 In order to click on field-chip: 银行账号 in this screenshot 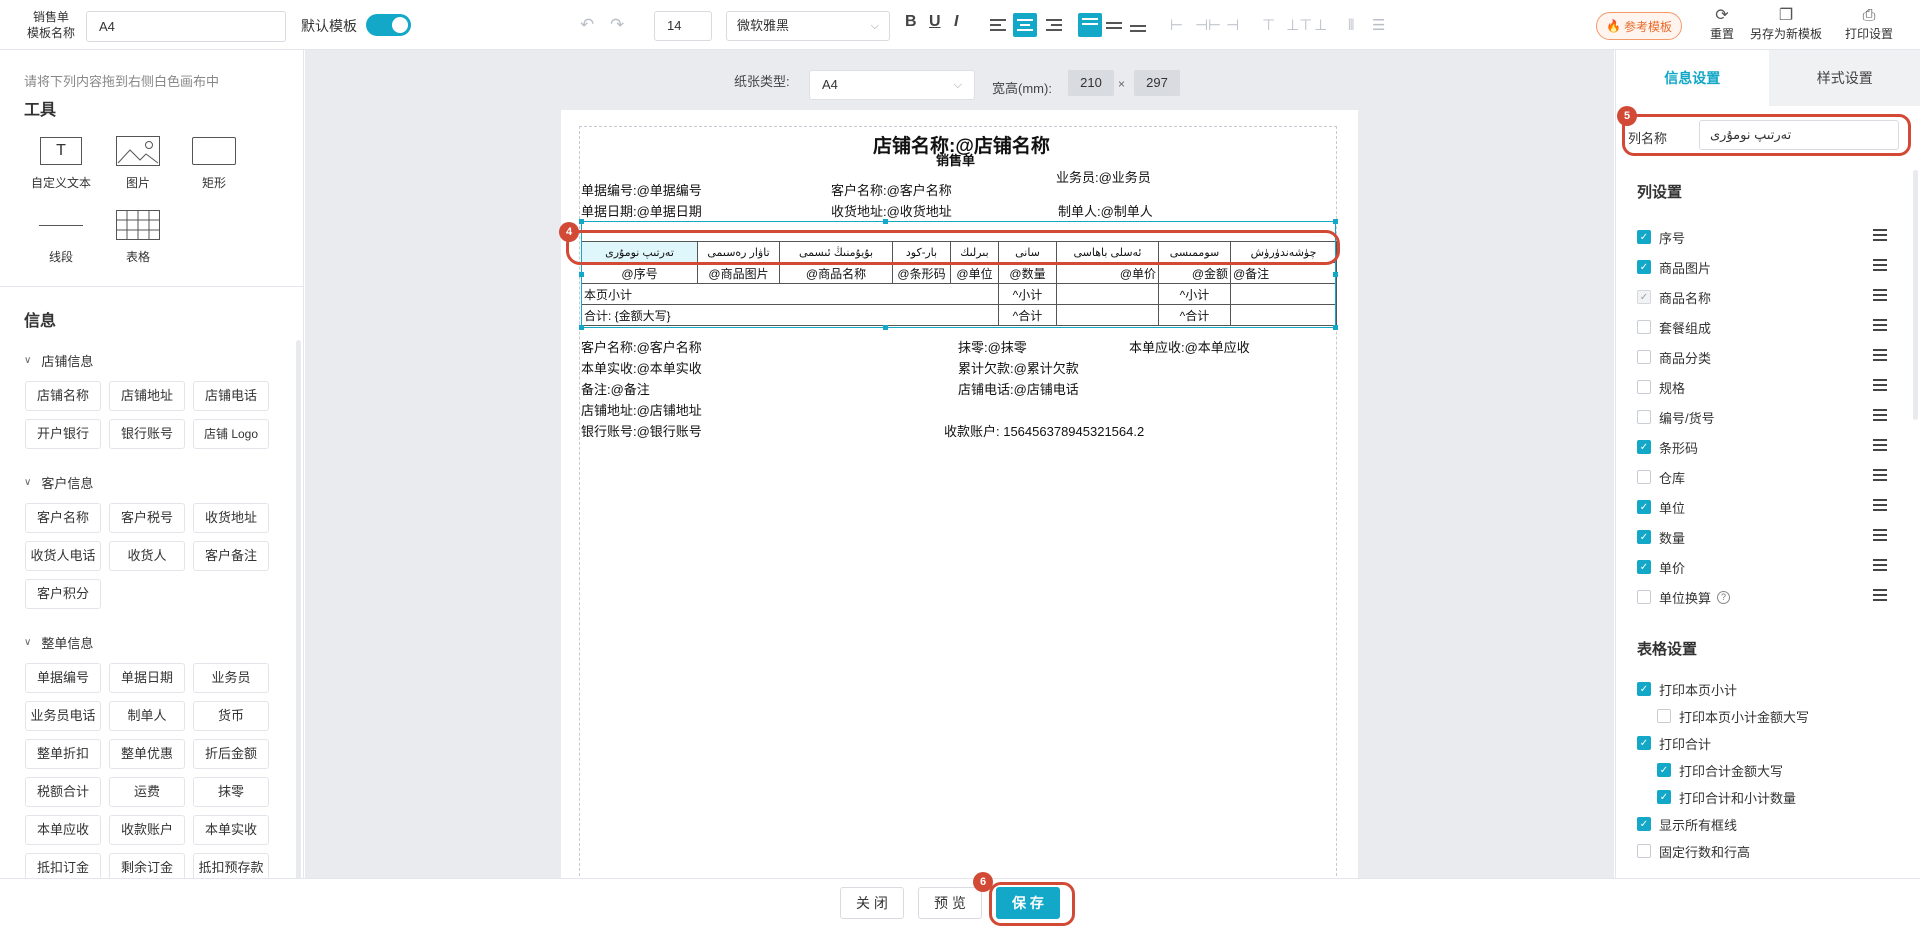, I will do `click(147, 434)`.